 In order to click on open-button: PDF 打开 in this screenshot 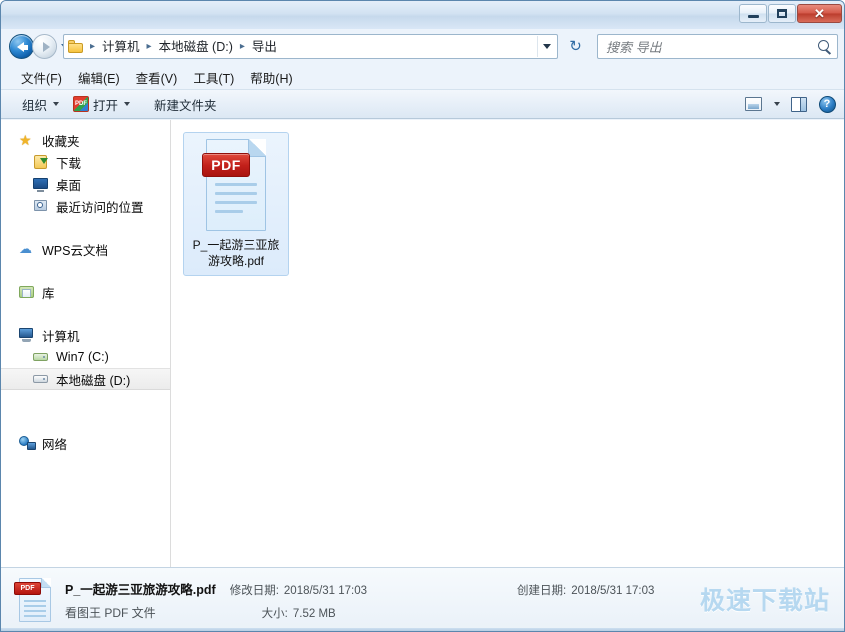, I will do `click(101, 104)`.